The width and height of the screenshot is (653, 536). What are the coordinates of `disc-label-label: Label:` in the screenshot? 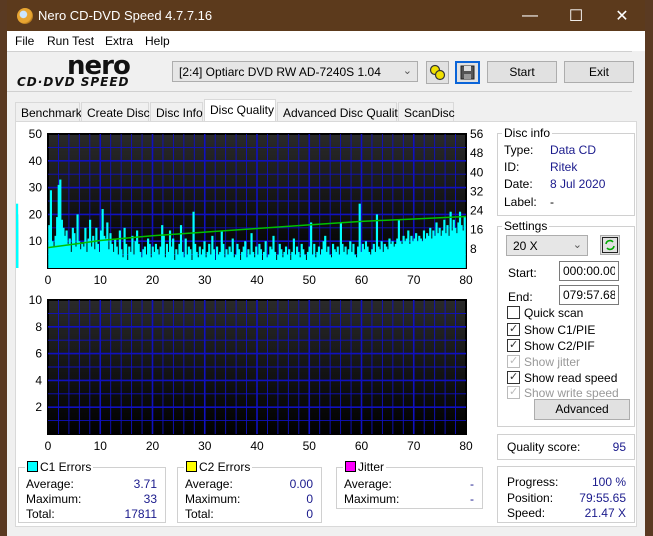 It's located at (520, 202).